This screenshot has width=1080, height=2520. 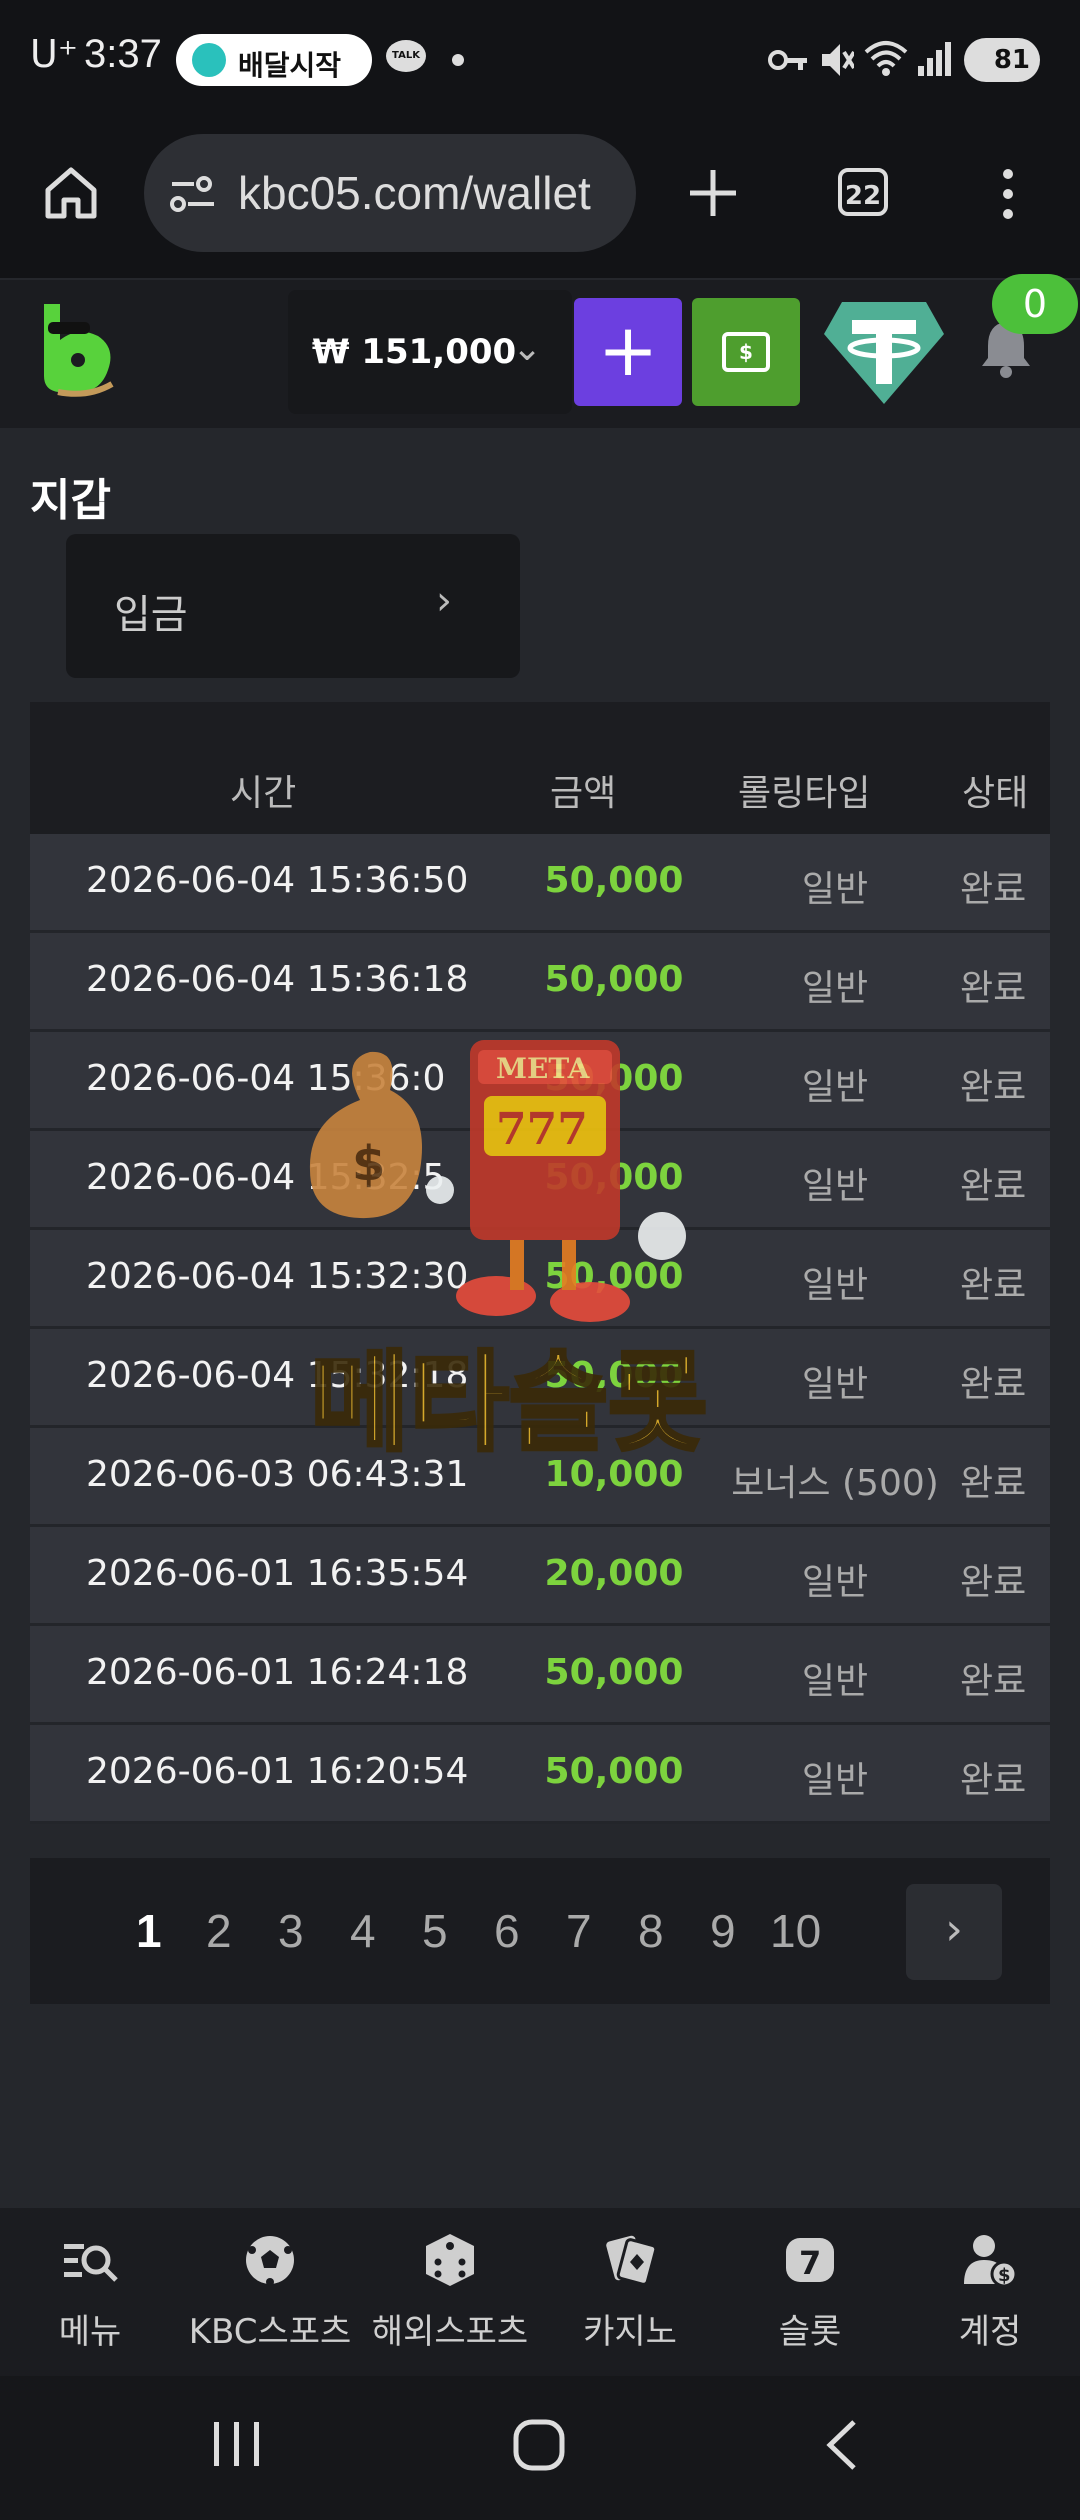 What do you see at coordinates (542, 1129) in the screenshot?
I see `watermark-reels: 777` at bounding box center [542, 1129].